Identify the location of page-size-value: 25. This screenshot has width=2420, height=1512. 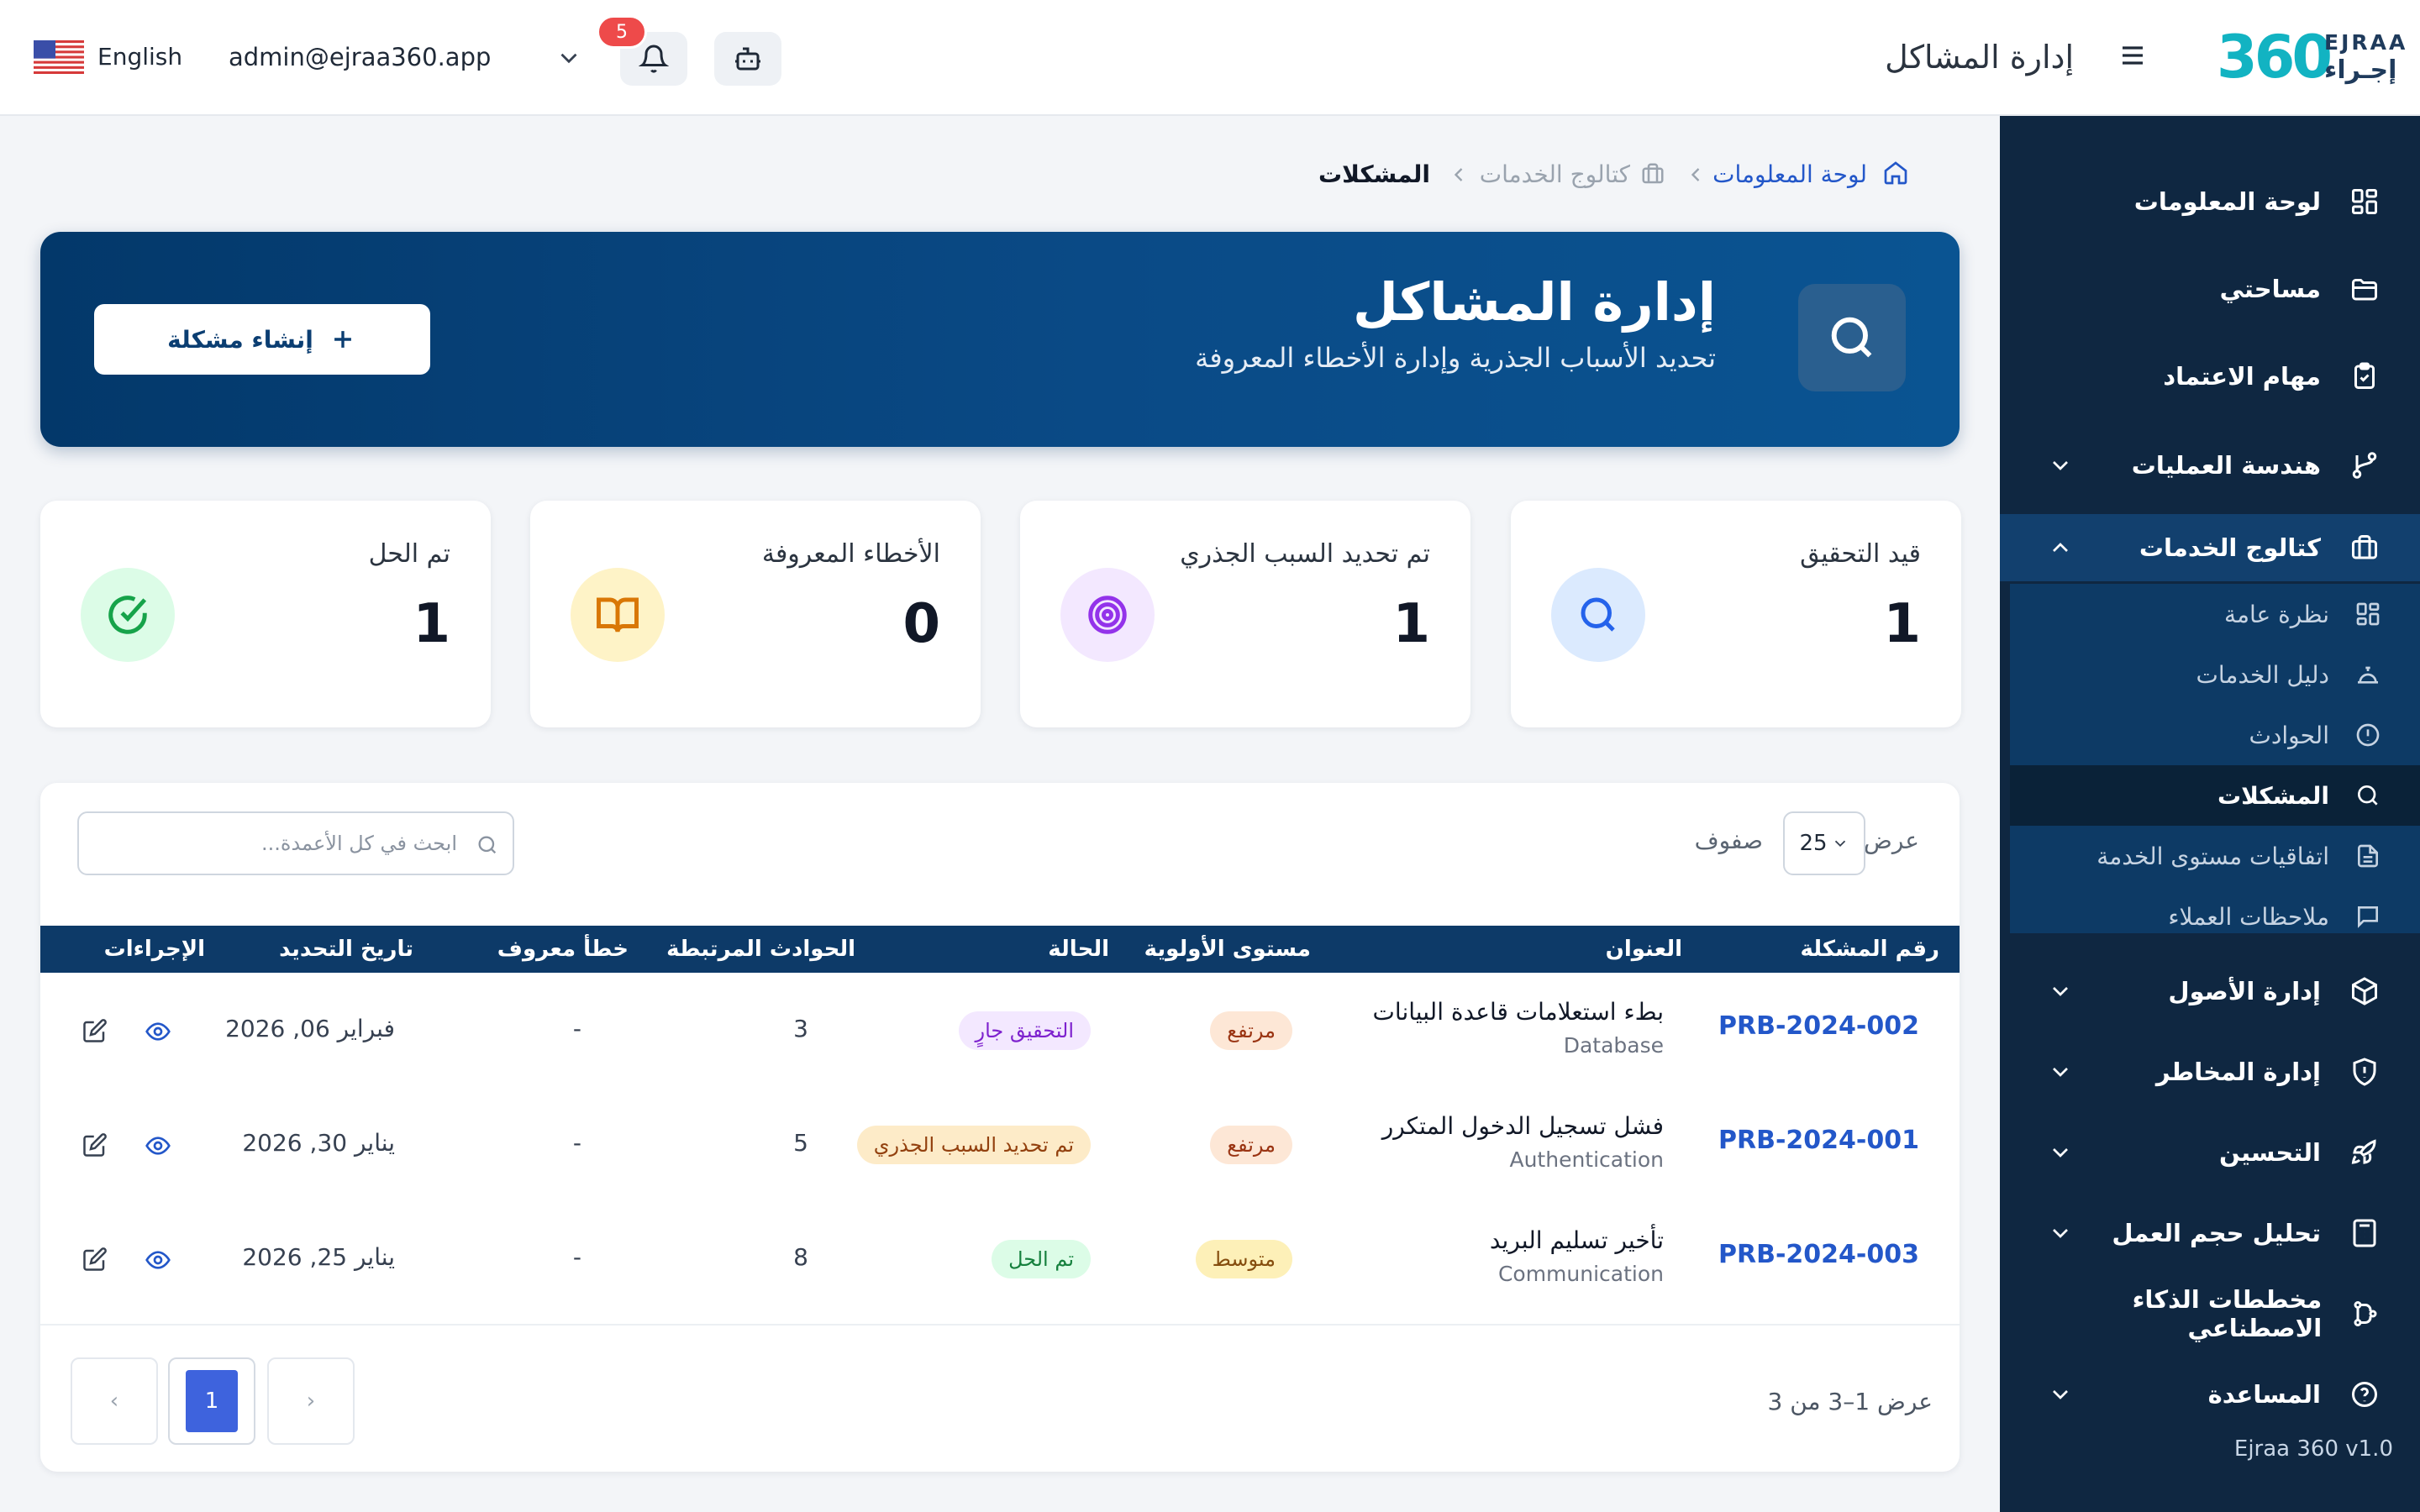
(1813, 843).